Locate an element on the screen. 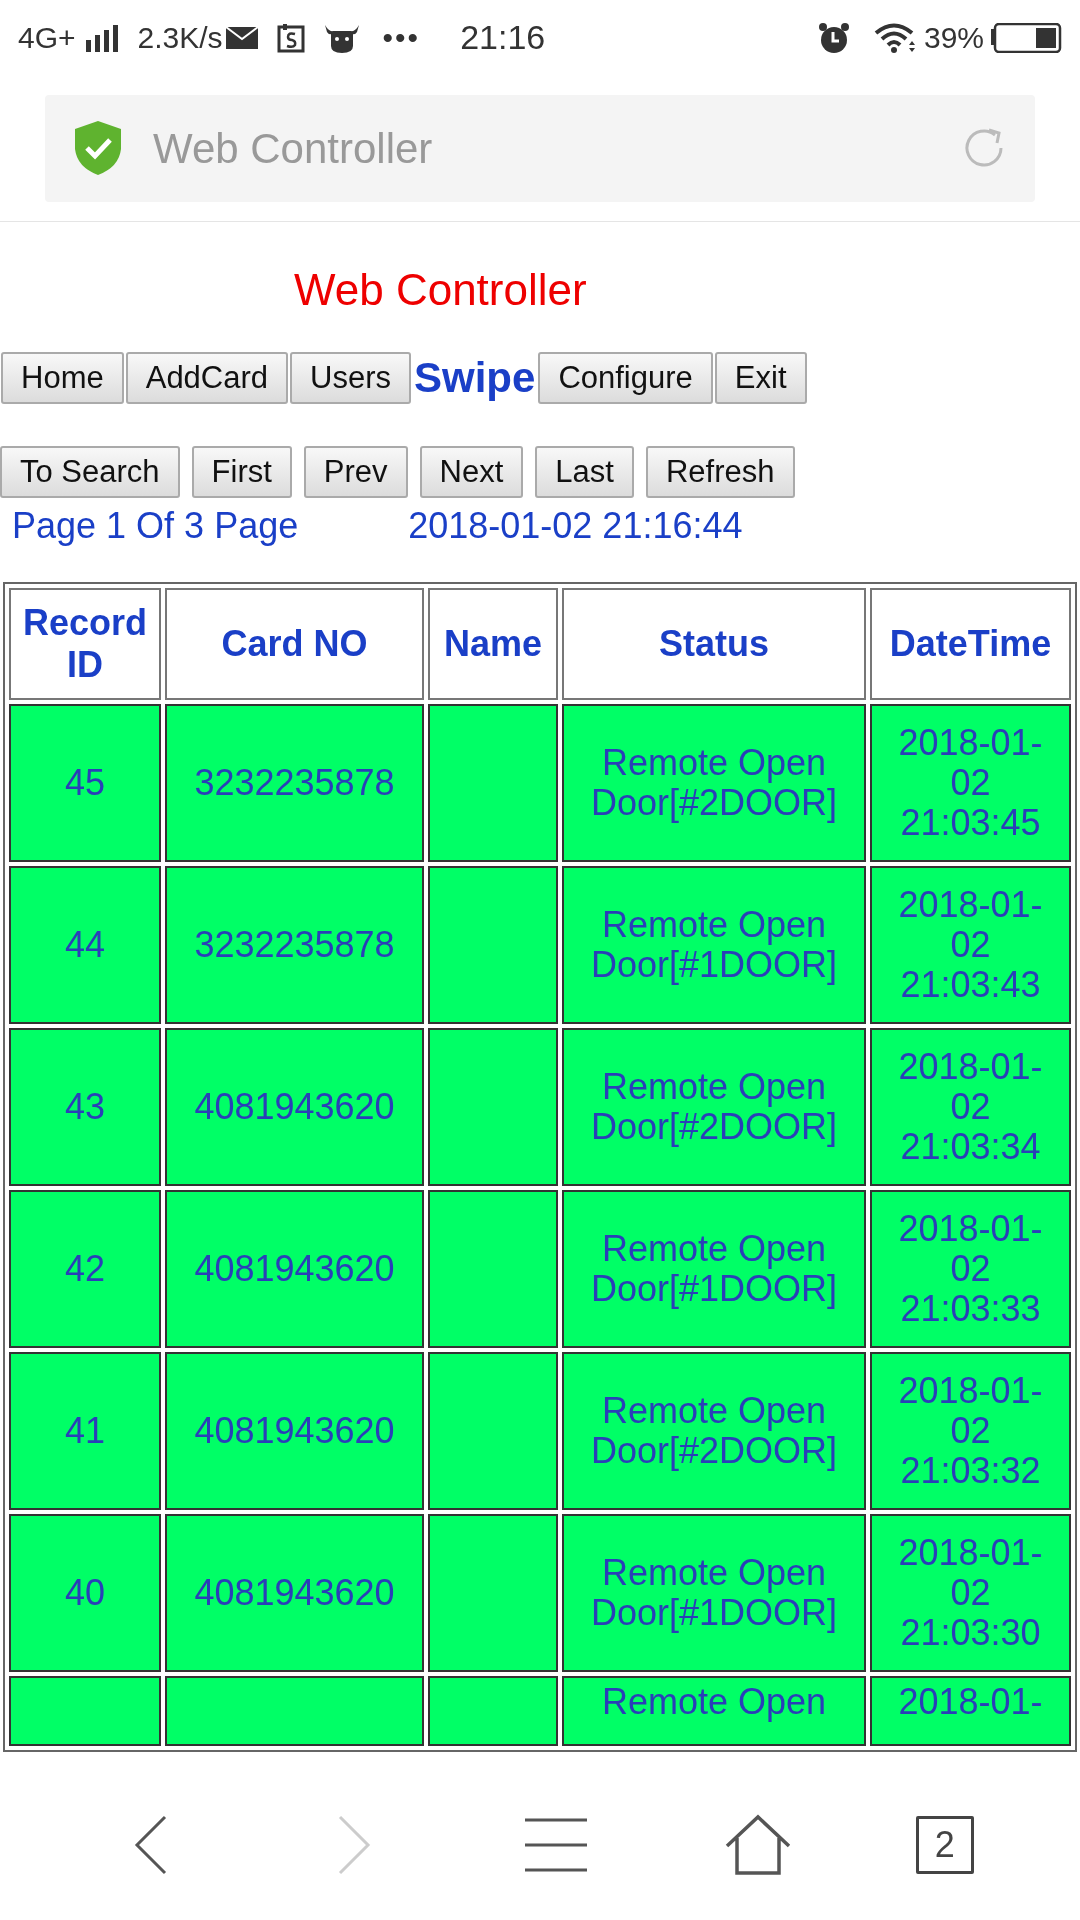  table-cell: 41 is located at coordinates (85, 1431).